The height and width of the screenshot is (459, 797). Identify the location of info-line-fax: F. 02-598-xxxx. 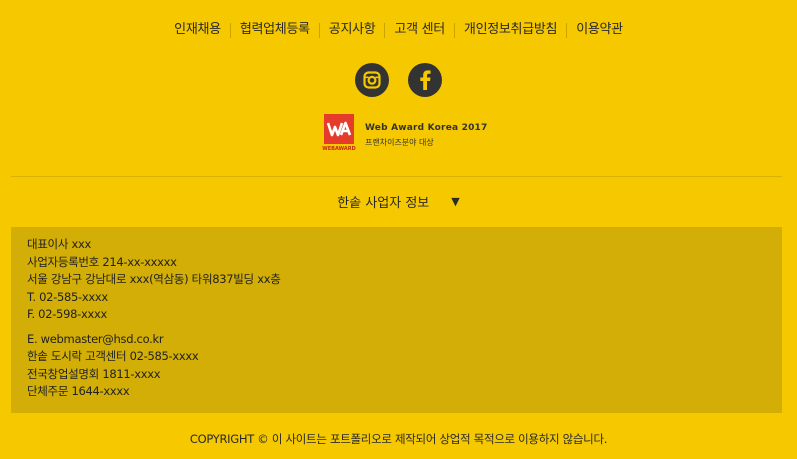
(67, 314).